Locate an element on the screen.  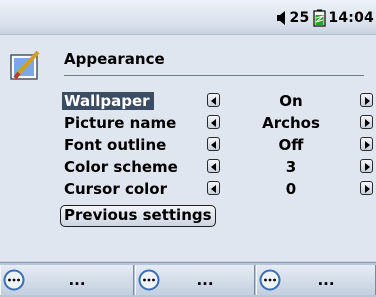
setting-row-color-scheme: Color scheme 3 is located at coordinates (220, 167).